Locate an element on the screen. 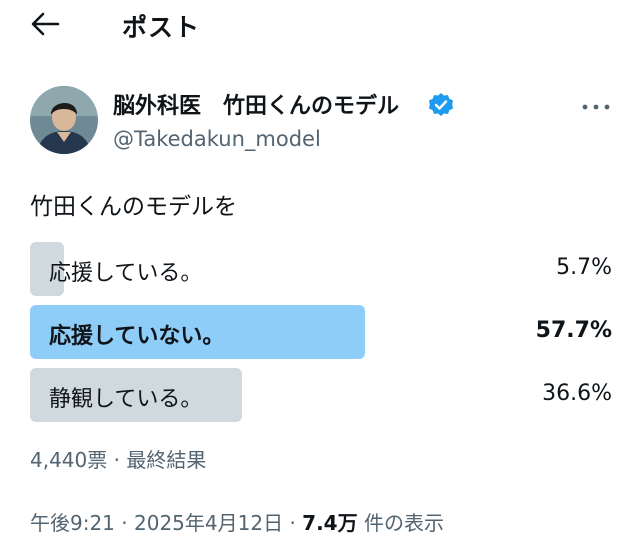 The width and height of the screenshot is (640, 546). poll-option-winner: 応援していない。 57.7% is located at coordinates (321, 332).